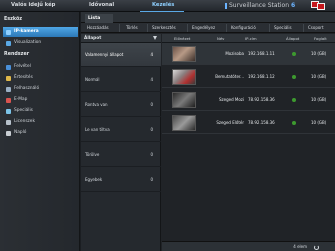 This screenshot has height=251, width=335. What do you see at coordinates (283, 28) in the screenshot?
I see `advanced-button: Speciális` at bounding box center [283, 28].